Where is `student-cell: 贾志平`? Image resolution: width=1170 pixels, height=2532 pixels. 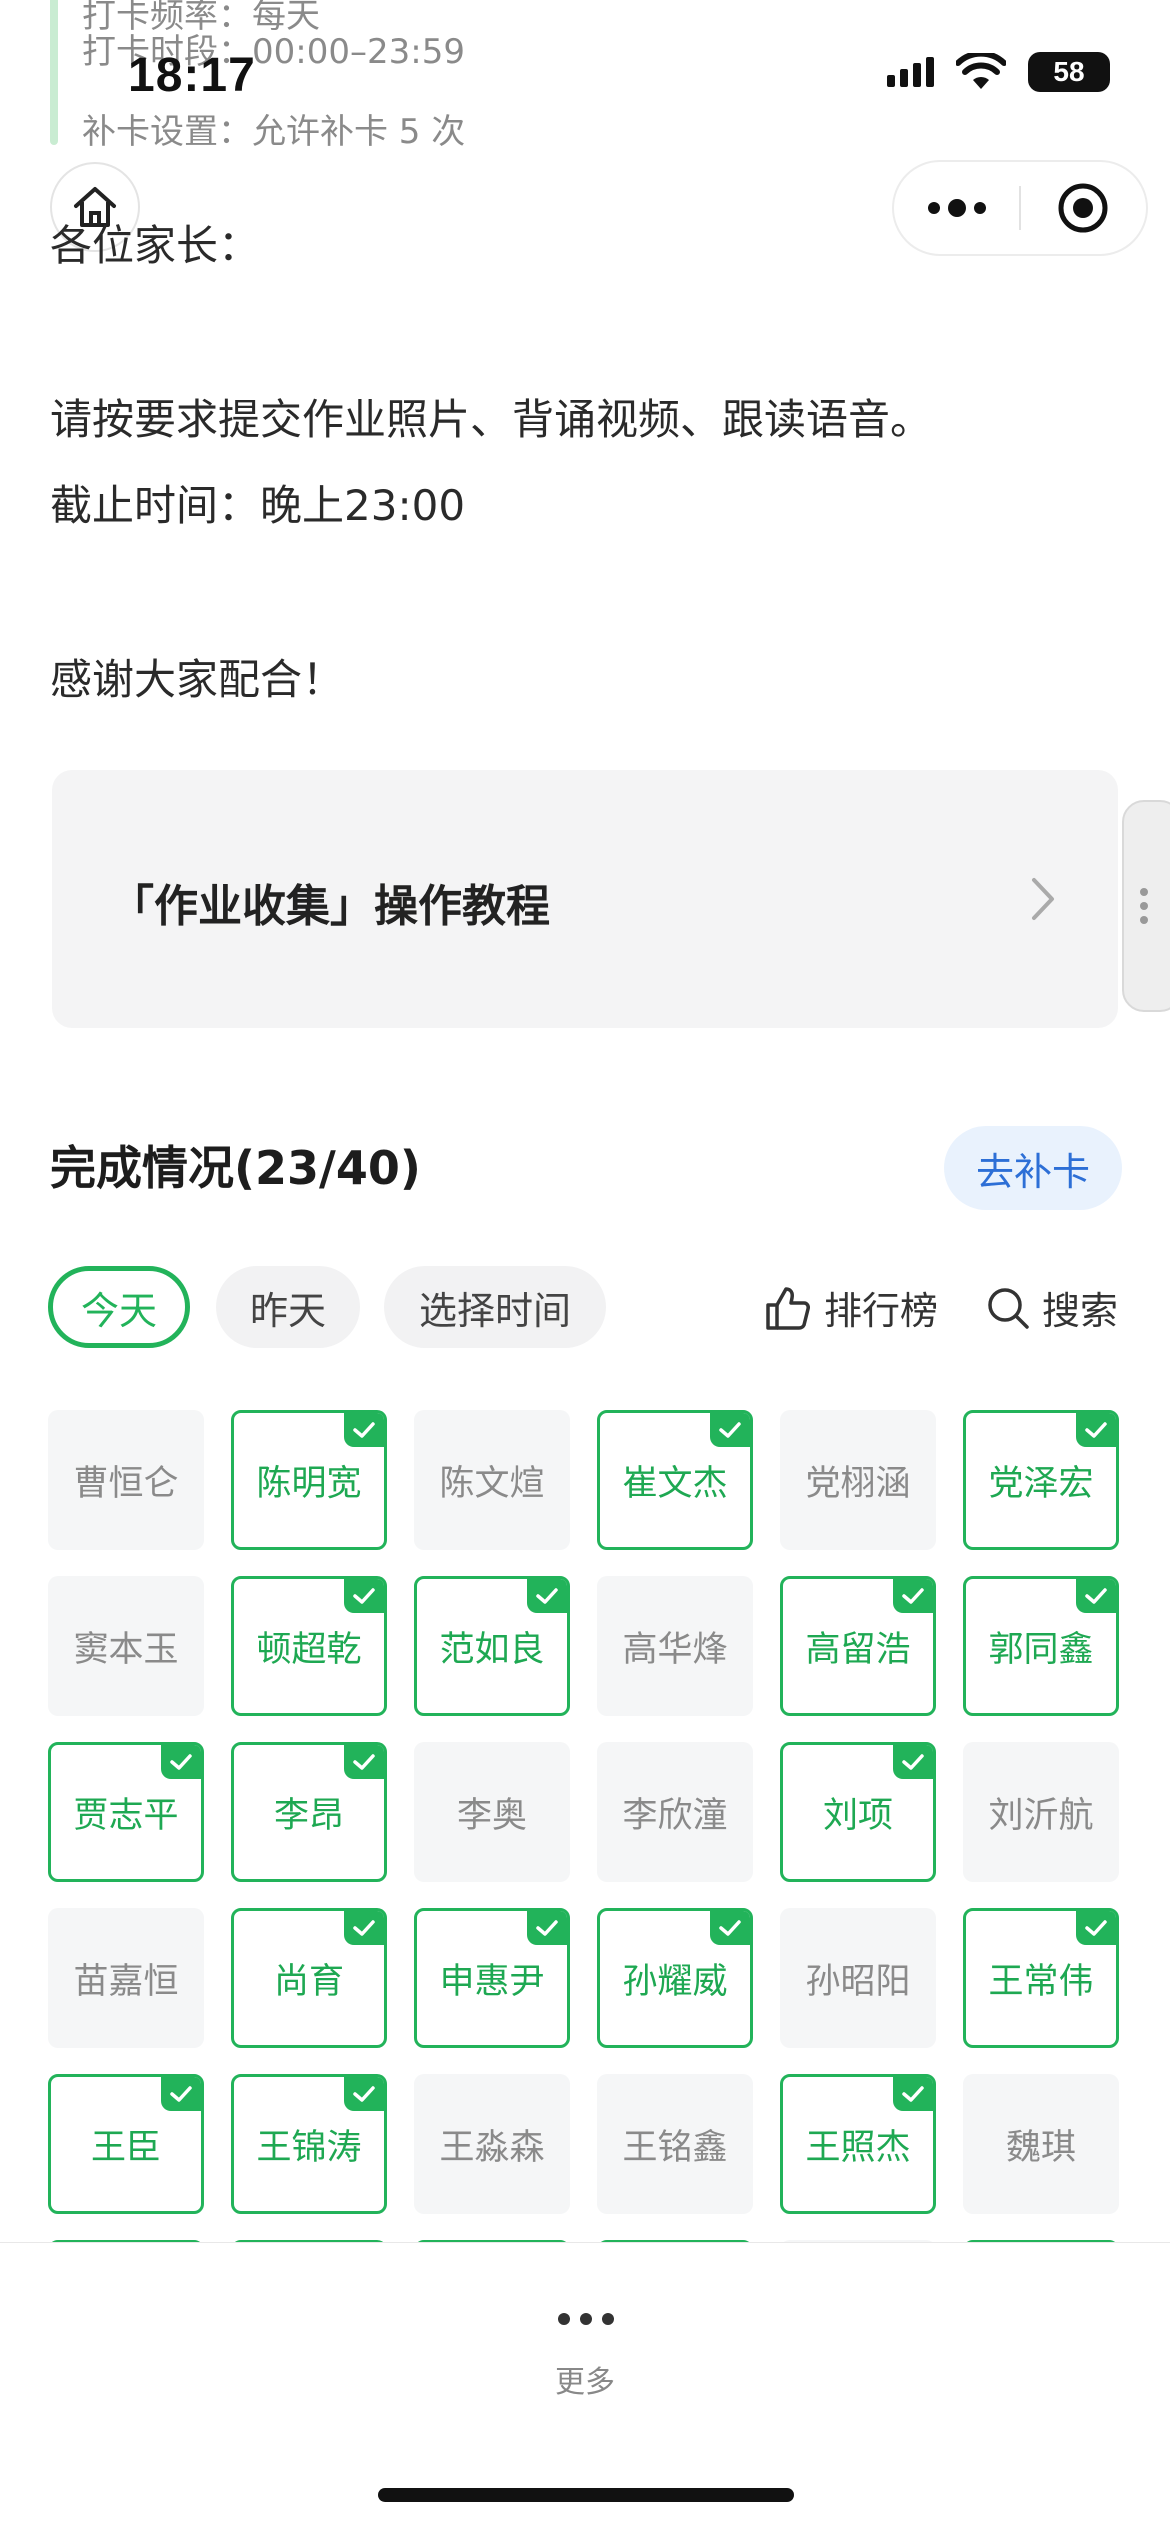
student-cell: 贾志平 is located at coordinates (126, 1812).